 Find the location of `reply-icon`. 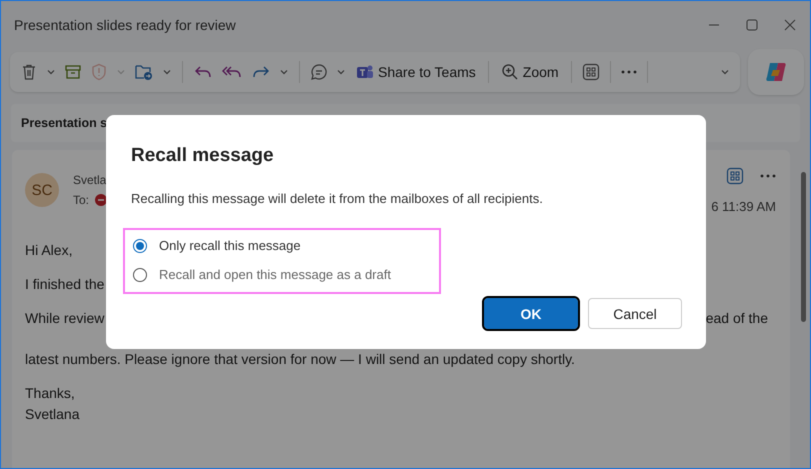

reply-icon is located at coordinates (203, 72).